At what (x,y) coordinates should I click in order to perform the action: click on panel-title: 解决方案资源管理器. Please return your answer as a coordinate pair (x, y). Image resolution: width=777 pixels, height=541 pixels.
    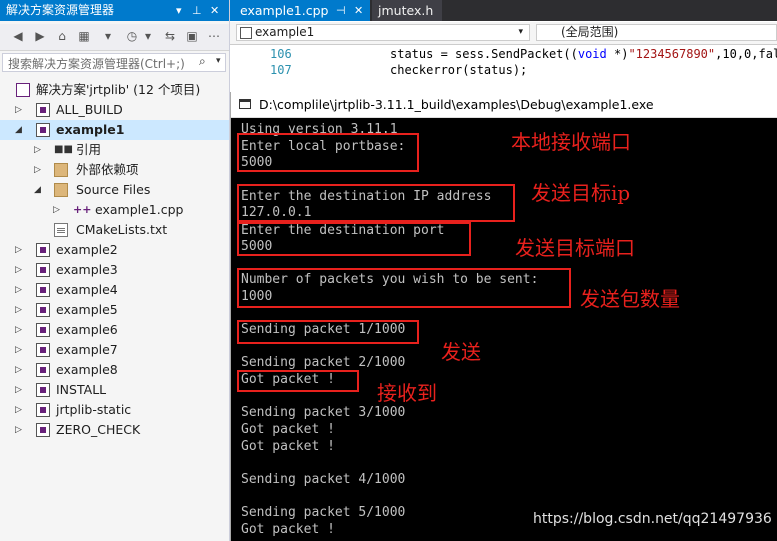
    Looking at the image, I should click on (60, 10).